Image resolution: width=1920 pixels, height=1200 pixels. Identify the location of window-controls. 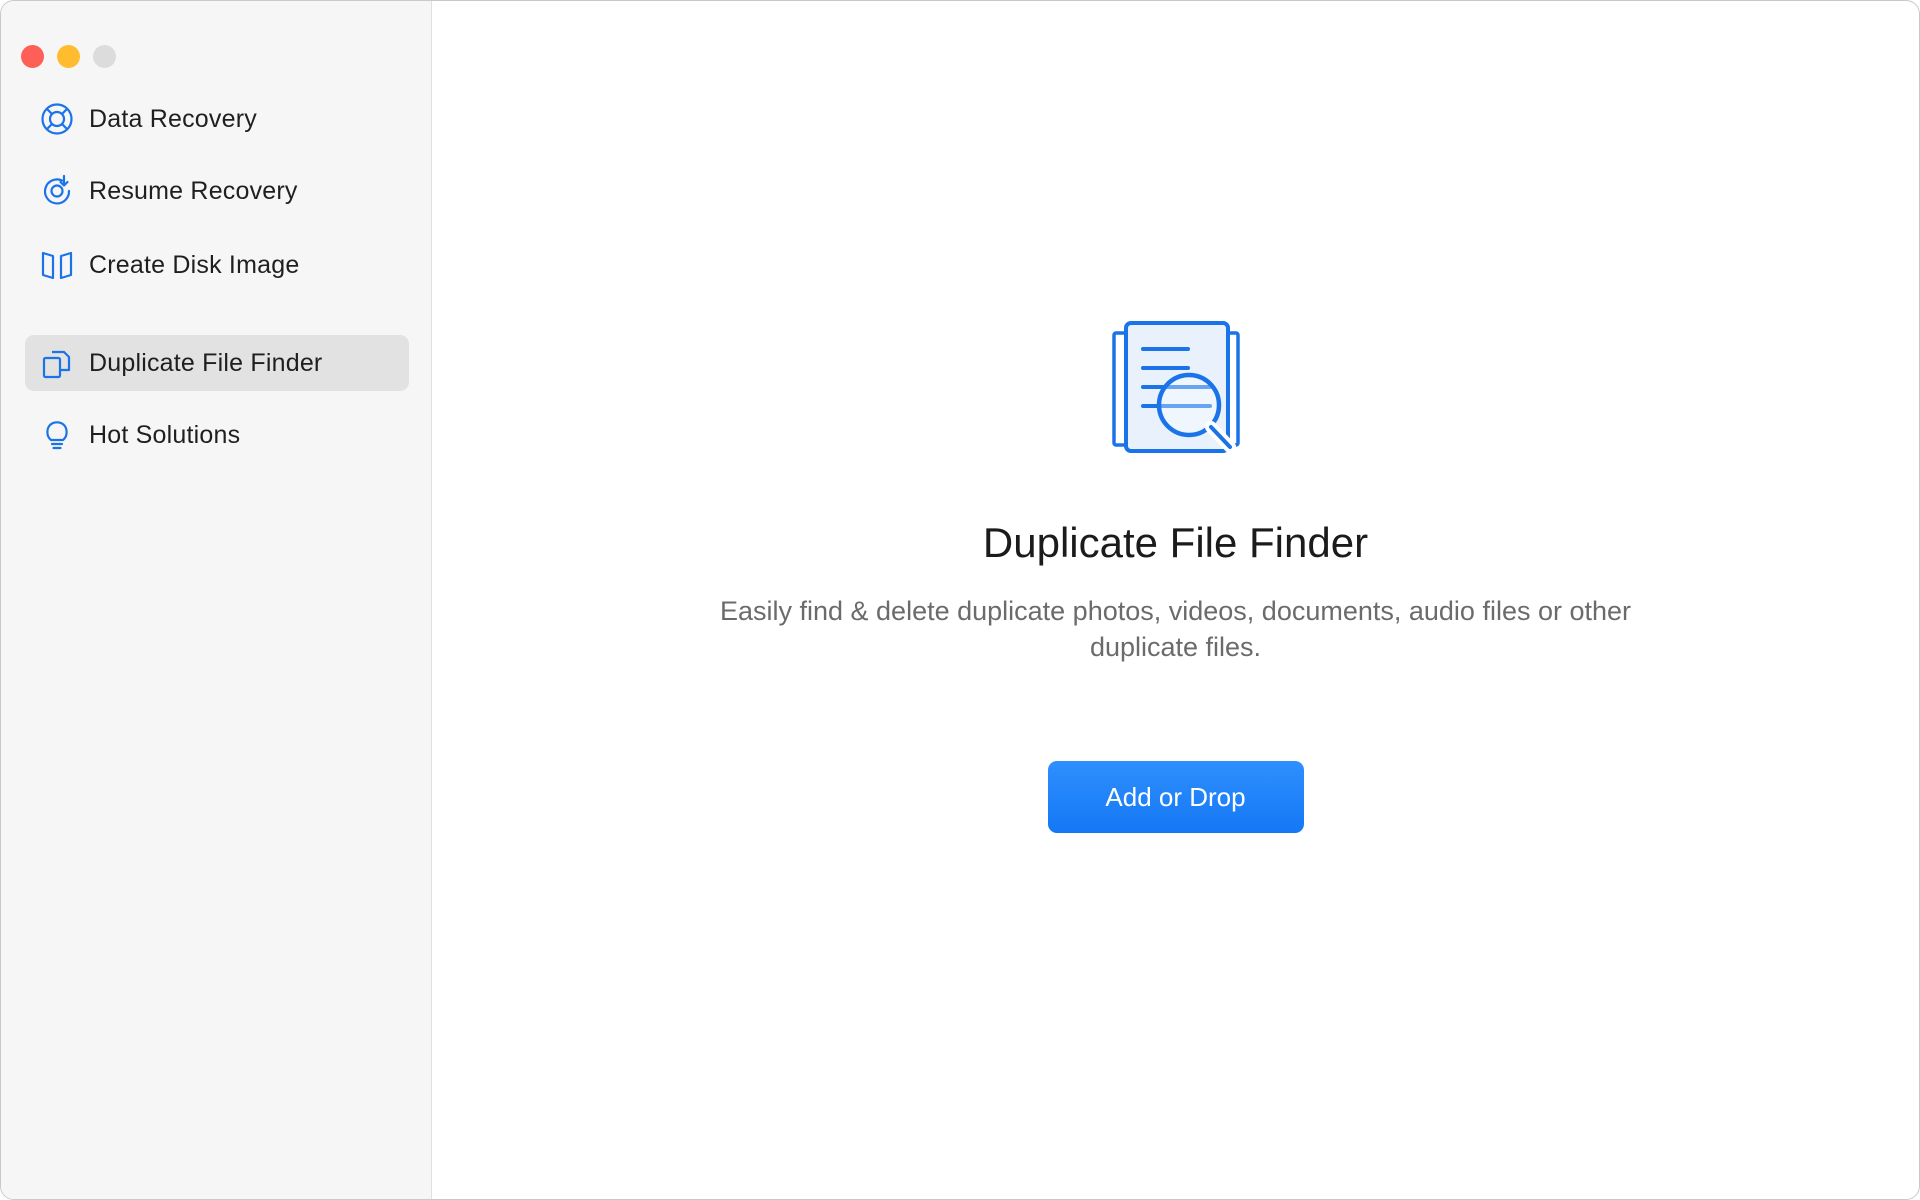
(68, 56).